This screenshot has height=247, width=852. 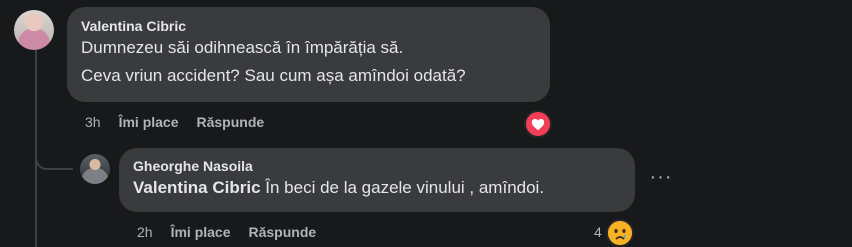 What do you see at coordinates (145, 232) in the screenshot?
I see `reply-timestamp: 2h` at bounding box center [145, 232].